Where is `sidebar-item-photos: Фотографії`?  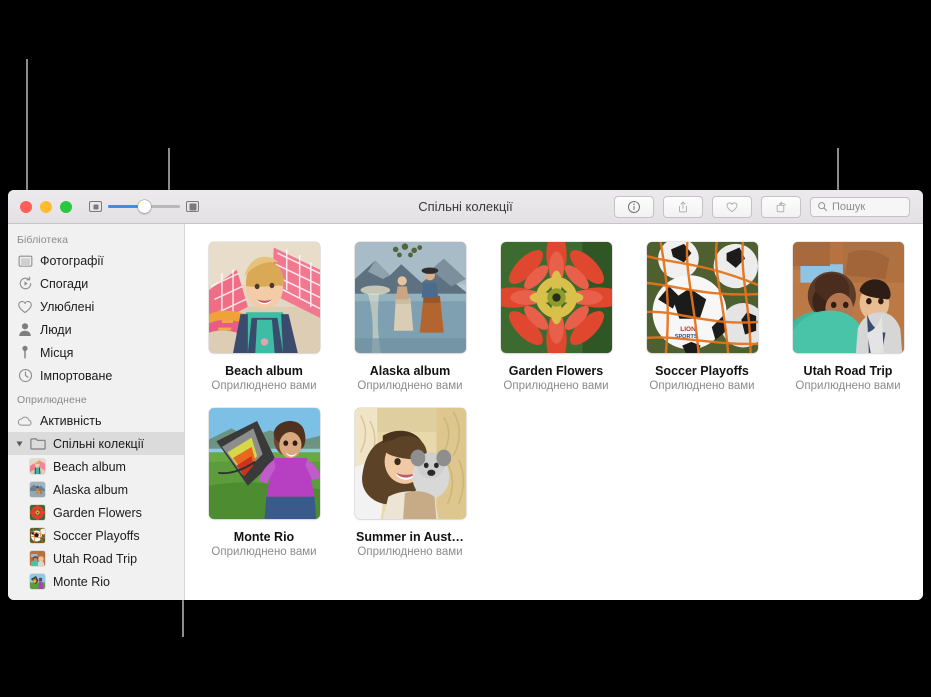
sidebar-item-photos: Фотографії is located at coordinates (96, 260).